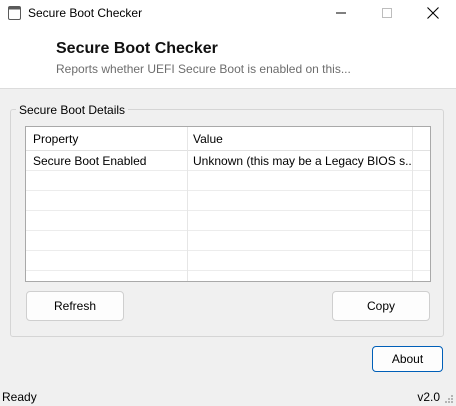 The image size is (456, 406). Describe the element at coordinates (85, 13) in the screenshot. I see `window-title: Secure Boot Checker` at that location.